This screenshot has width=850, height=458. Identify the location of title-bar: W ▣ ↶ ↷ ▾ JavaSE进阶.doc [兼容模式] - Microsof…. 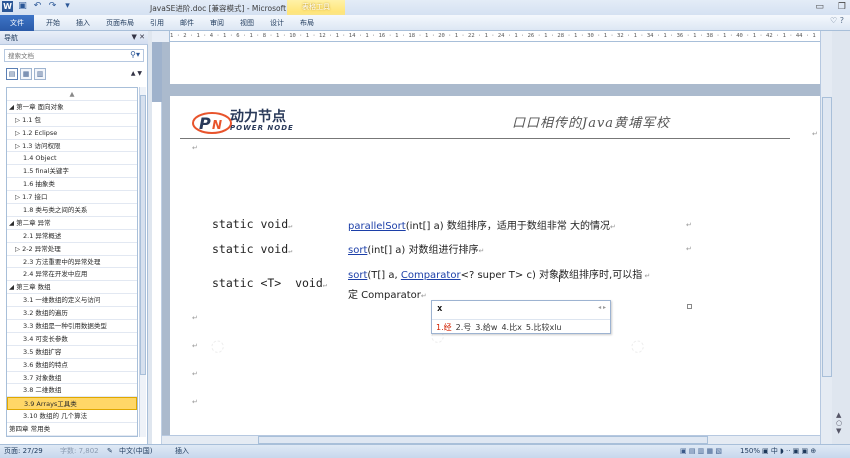
(425, 7).